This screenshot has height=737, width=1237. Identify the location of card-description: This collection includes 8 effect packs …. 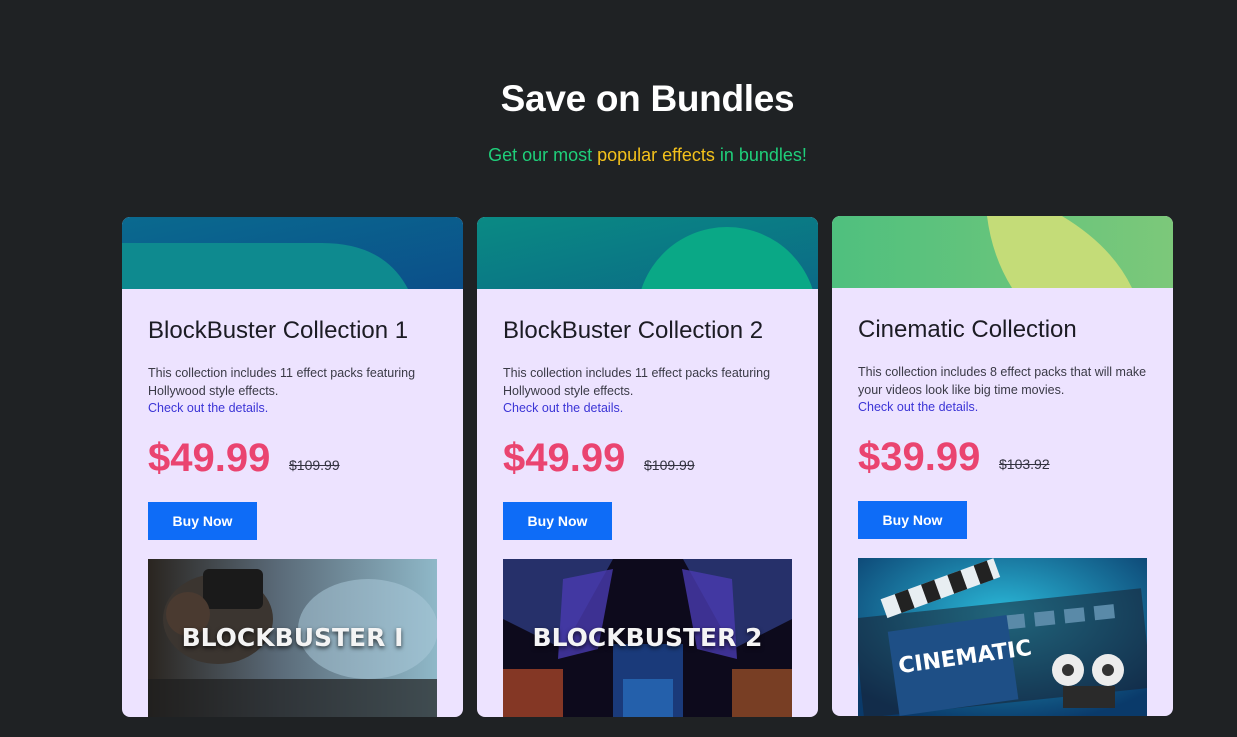
(1002, 381).